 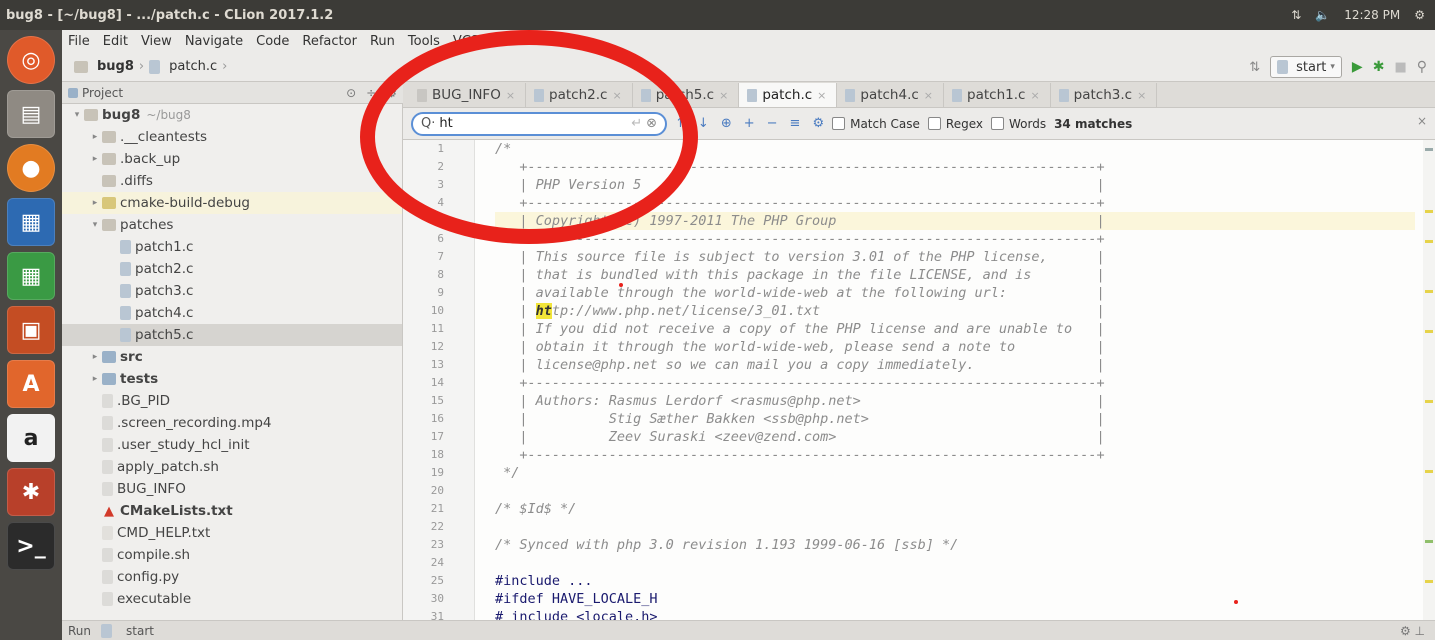 What do you see at coordinates (232, 489) in the screenshot?
I see `tree-item: BUG_INFO` at bounding box center [232, 489].